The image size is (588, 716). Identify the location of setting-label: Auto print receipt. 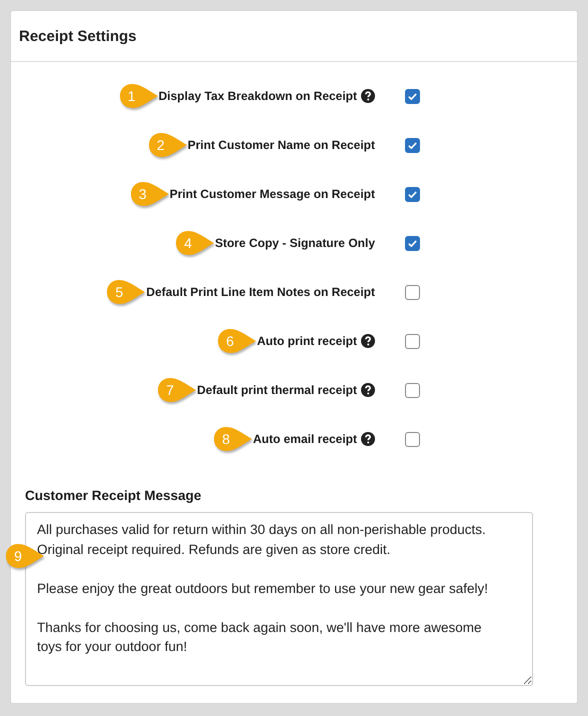
(306, 341).